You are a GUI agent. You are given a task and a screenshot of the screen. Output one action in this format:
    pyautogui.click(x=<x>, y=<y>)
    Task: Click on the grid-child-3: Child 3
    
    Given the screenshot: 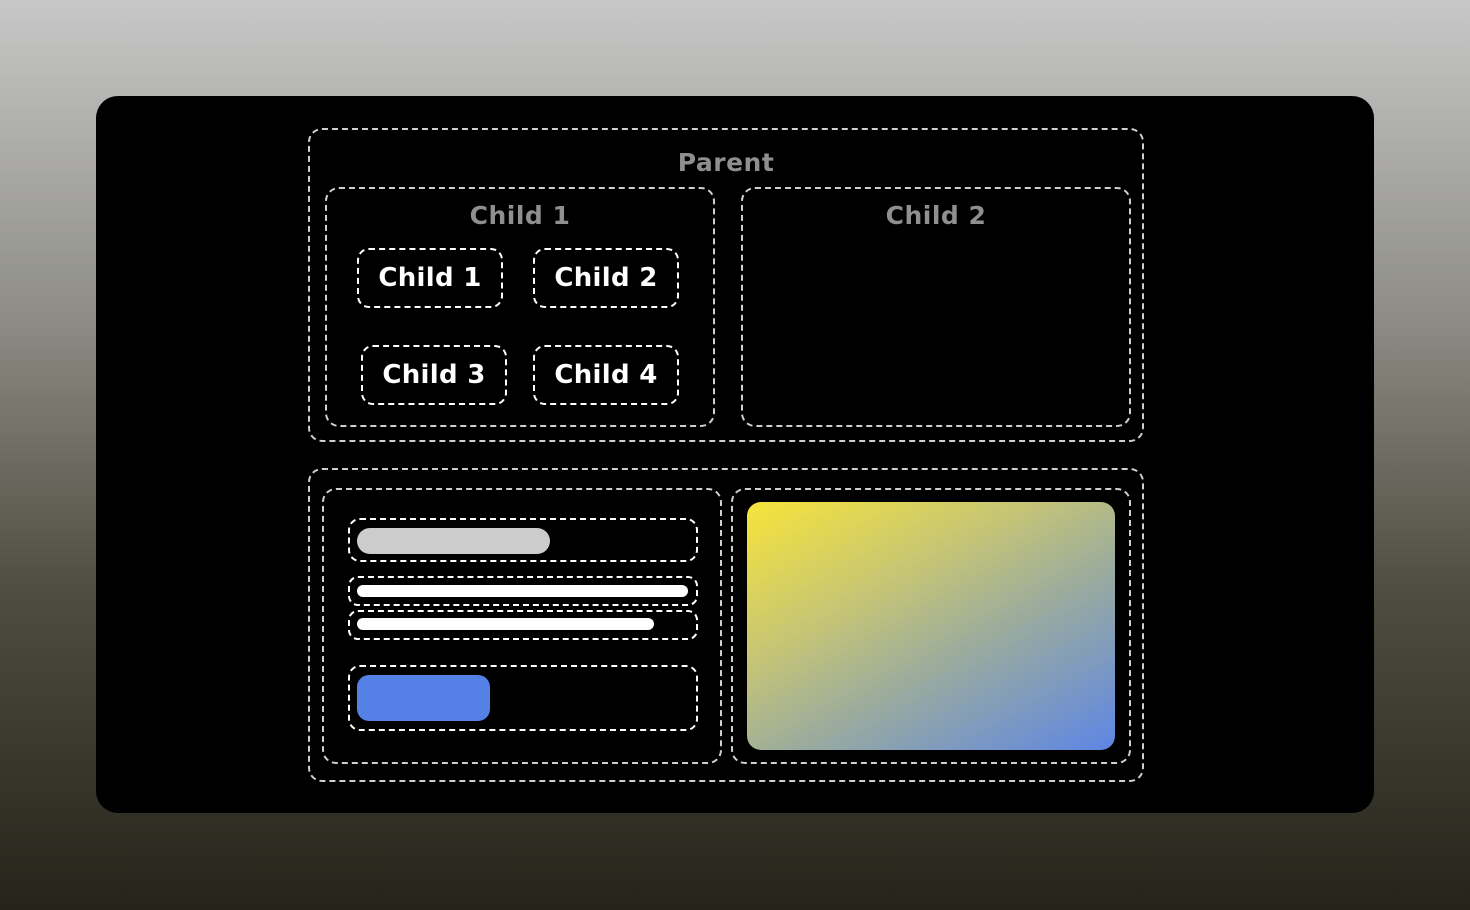 What is the action you would take?
    pyautogui.click(x=434, y=375)
    